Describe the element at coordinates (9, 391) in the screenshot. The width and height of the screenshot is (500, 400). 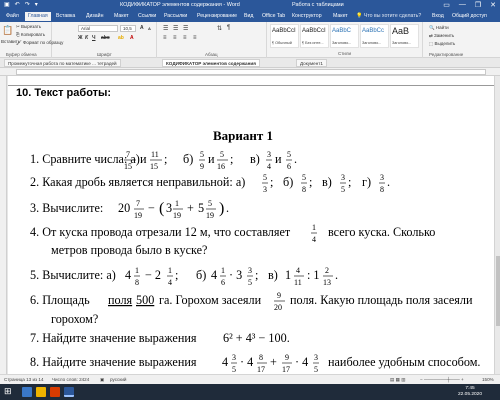
I see `windows-start-icon: ⊞` at that location.